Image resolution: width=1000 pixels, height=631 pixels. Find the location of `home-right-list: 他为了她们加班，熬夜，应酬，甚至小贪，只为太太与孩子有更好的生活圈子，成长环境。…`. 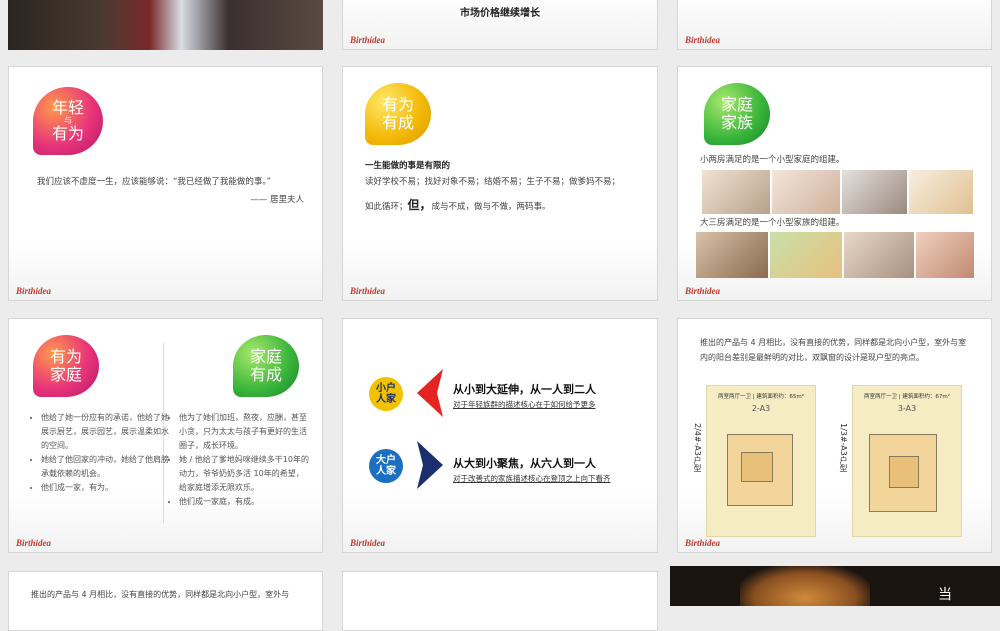

home-right-list: 他为了她们加班，熬夜，应酬，甚至小贪，只为太太与孩子有更好的生活圈子，成长环境。… is located at coordinates (239, 460).